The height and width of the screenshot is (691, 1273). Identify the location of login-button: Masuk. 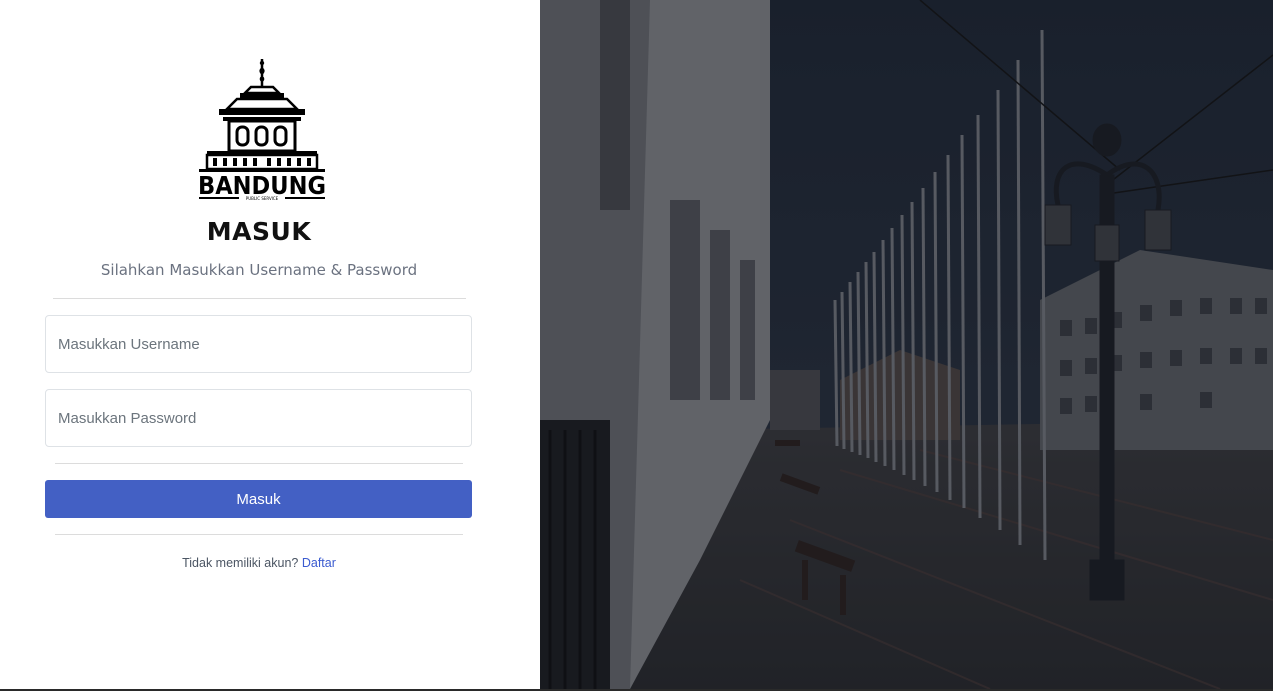
(258, 499).